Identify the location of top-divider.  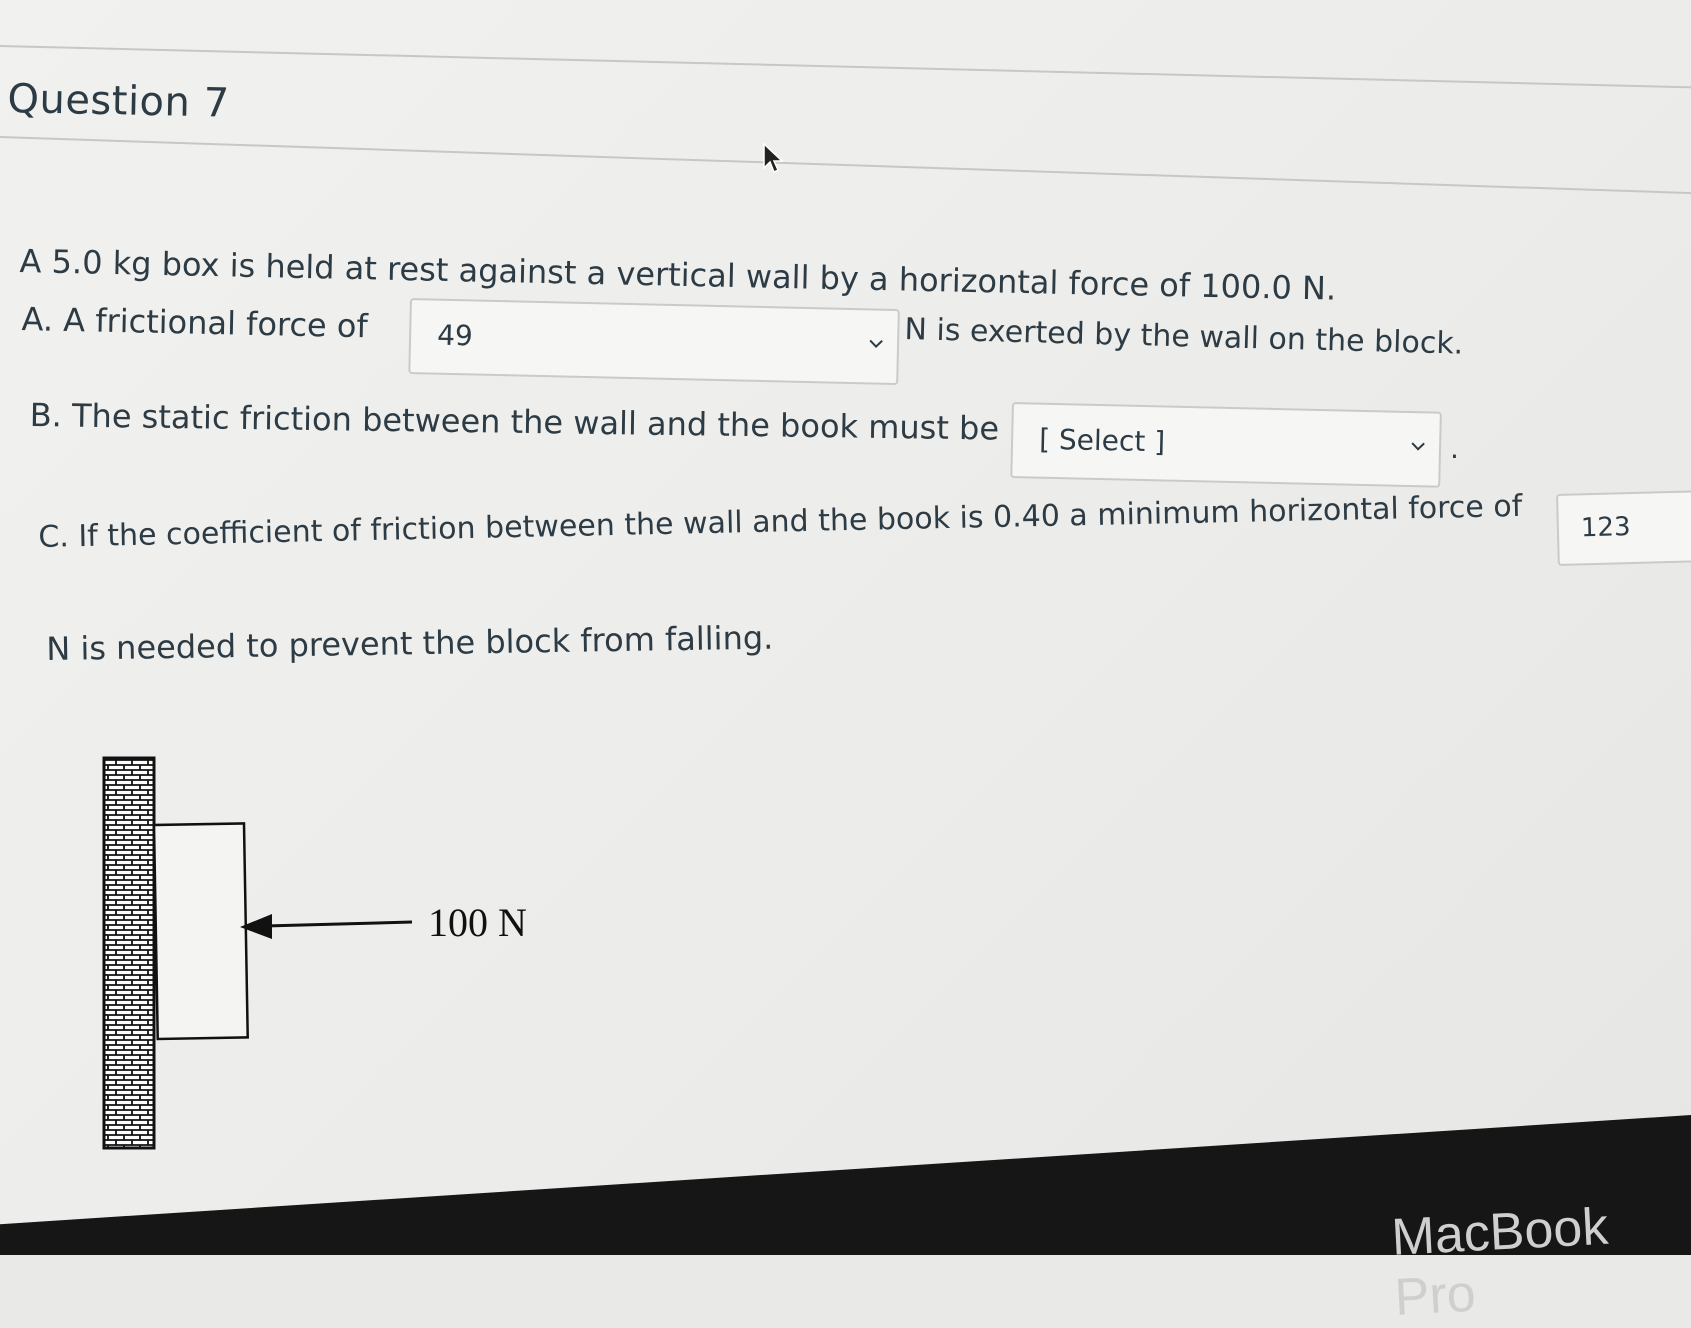
(845, 67).